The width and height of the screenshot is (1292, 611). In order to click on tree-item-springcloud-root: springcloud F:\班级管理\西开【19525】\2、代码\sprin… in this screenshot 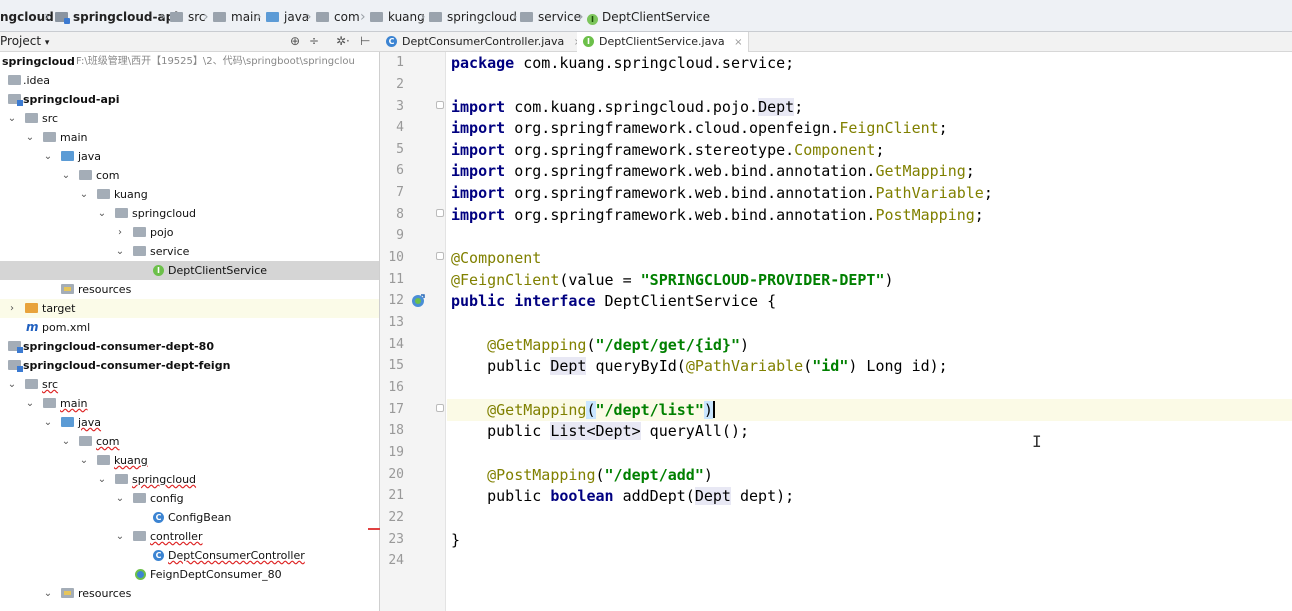, I will do `click(189, 61)`.